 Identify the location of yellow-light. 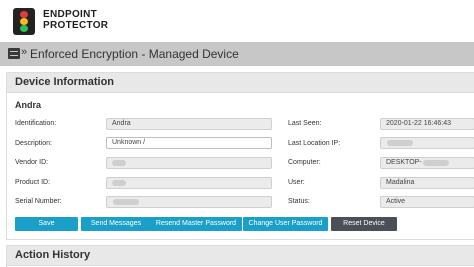
(24, 21).